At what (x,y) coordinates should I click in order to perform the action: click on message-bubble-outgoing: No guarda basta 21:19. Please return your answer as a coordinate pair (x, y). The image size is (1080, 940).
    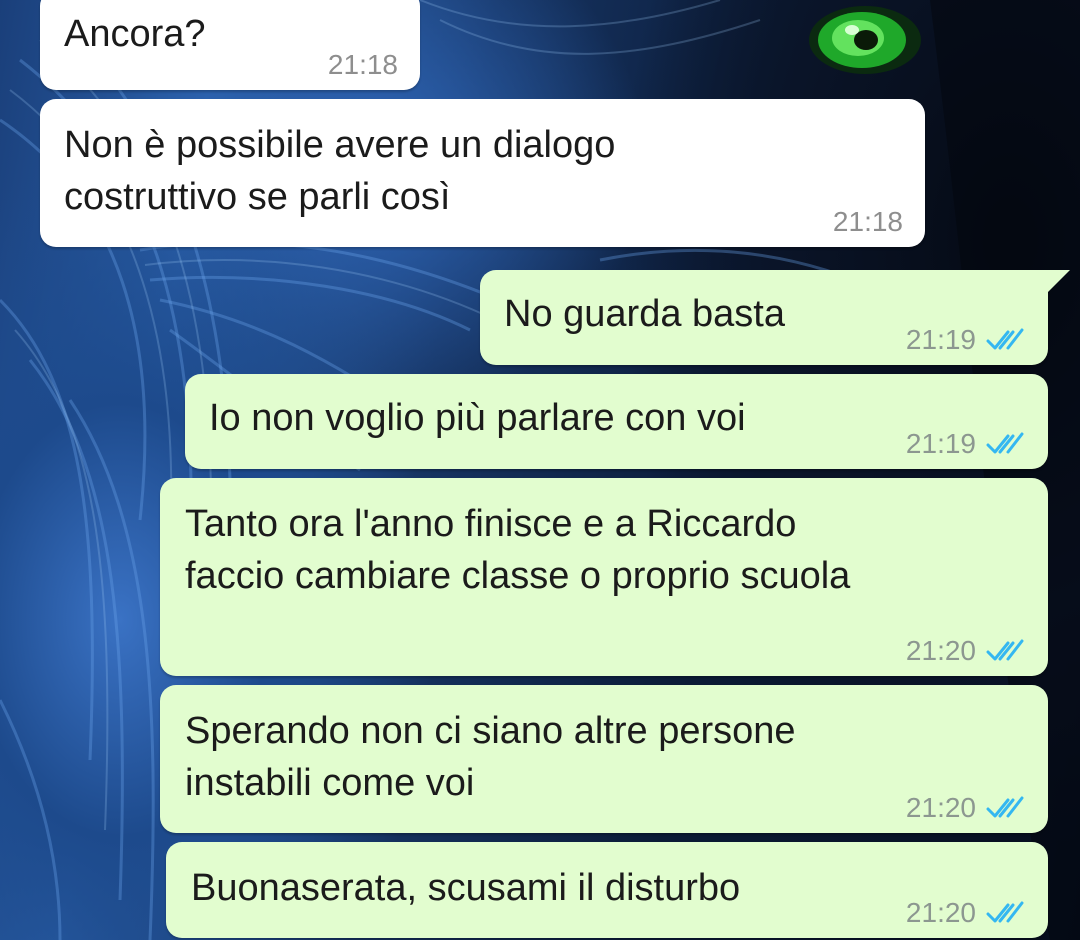
    Looking at the image, I should click on (775, 317).